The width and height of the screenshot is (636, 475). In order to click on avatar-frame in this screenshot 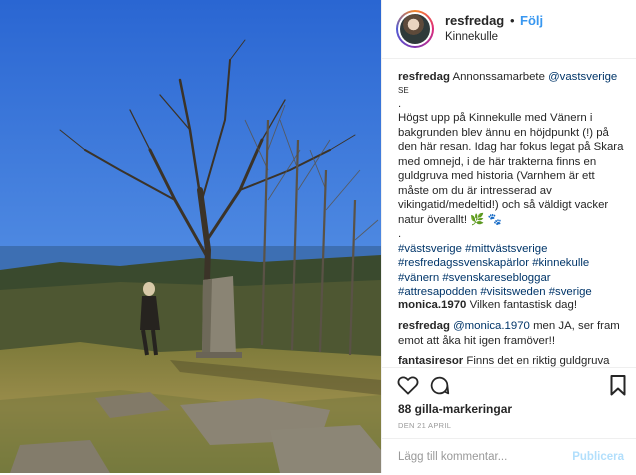, I will do `click(415, 29)`.